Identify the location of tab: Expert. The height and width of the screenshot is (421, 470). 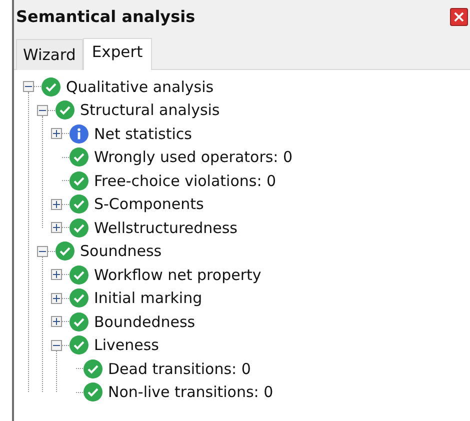
(117, 54).